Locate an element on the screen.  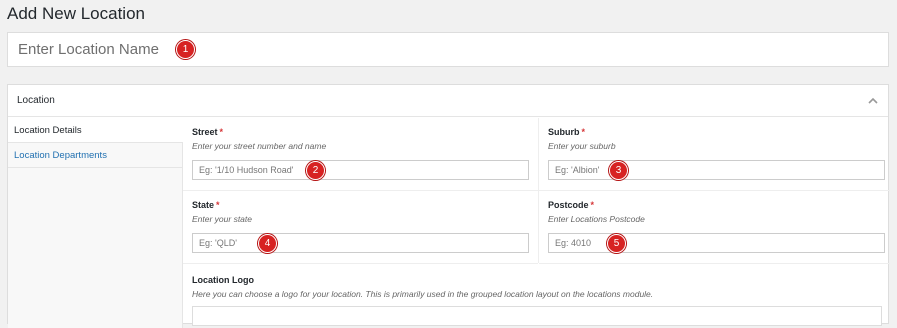
state-required-mark: * is located at coordinates (218, 205).